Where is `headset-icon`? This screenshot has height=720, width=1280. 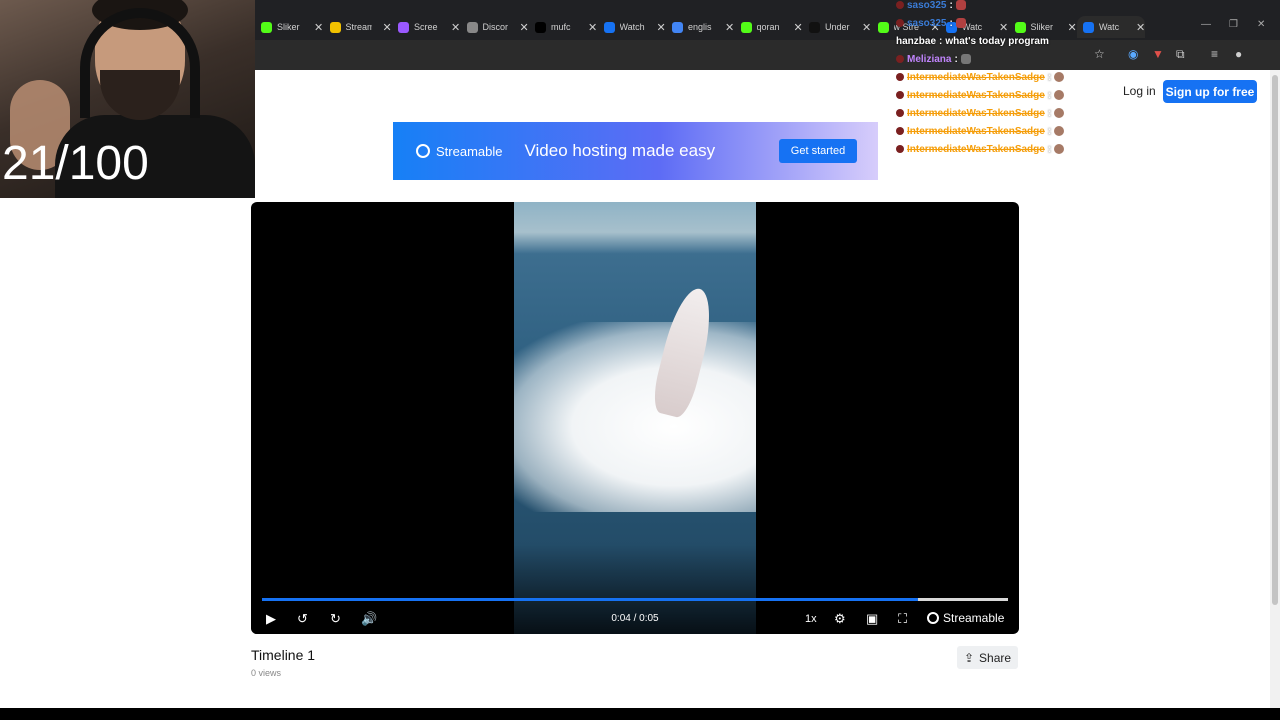 headset-icon is located at coordinates (140, 63).